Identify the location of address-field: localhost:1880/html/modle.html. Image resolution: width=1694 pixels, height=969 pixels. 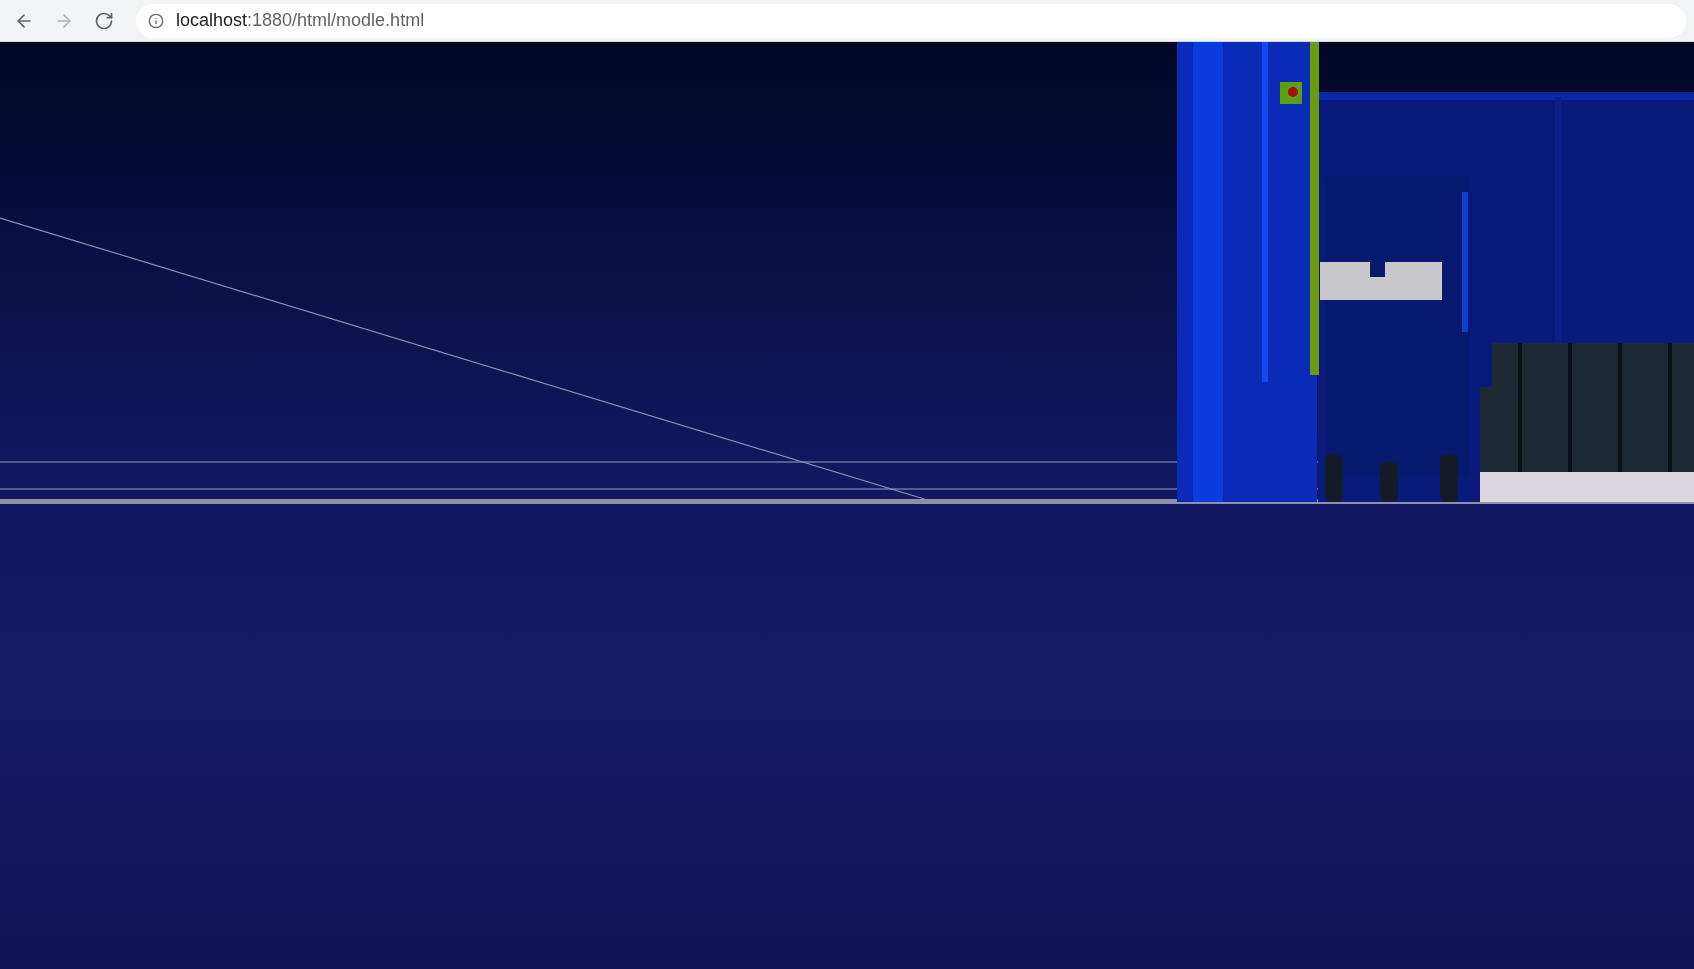
(911, 20).